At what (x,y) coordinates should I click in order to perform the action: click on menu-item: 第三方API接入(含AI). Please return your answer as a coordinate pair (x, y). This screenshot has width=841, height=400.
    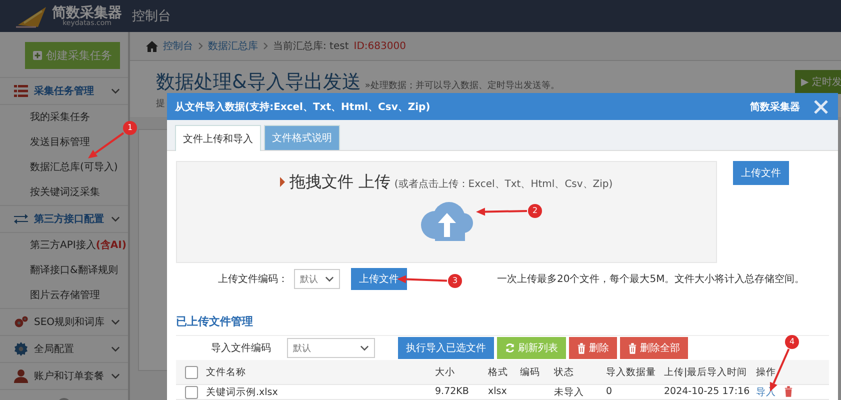
    Looking at the image, I should click on (79, 245).